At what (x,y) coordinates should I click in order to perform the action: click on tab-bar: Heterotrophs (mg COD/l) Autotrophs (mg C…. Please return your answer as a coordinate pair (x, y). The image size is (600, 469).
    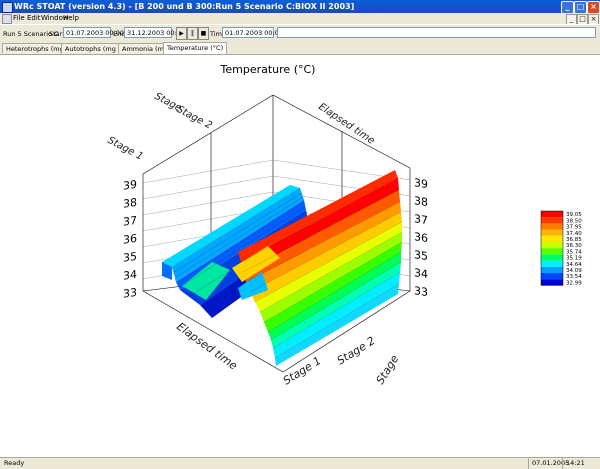
    Looking at the image, I should click on (300, 48).